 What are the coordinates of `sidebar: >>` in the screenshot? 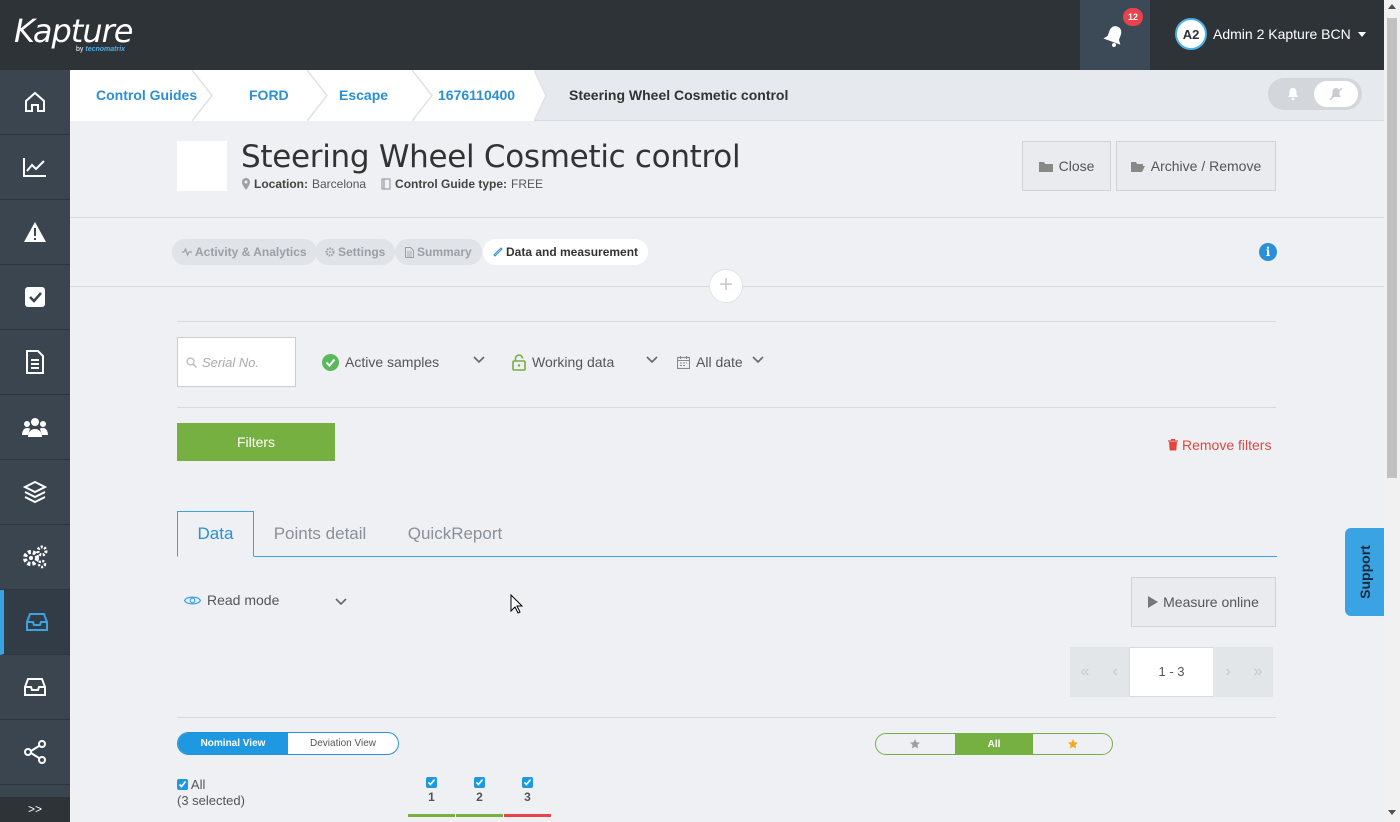 It's located at (35, 446).